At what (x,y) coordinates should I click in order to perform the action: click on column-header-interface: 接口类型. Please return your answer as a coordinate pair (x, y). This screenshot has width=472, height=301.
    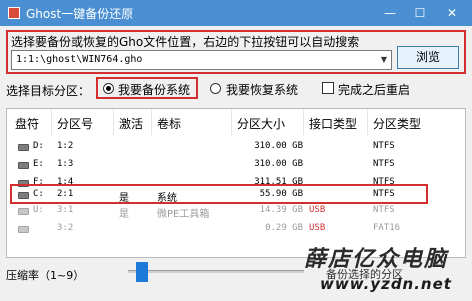
    Looking at the image, I should click on (333, 123).